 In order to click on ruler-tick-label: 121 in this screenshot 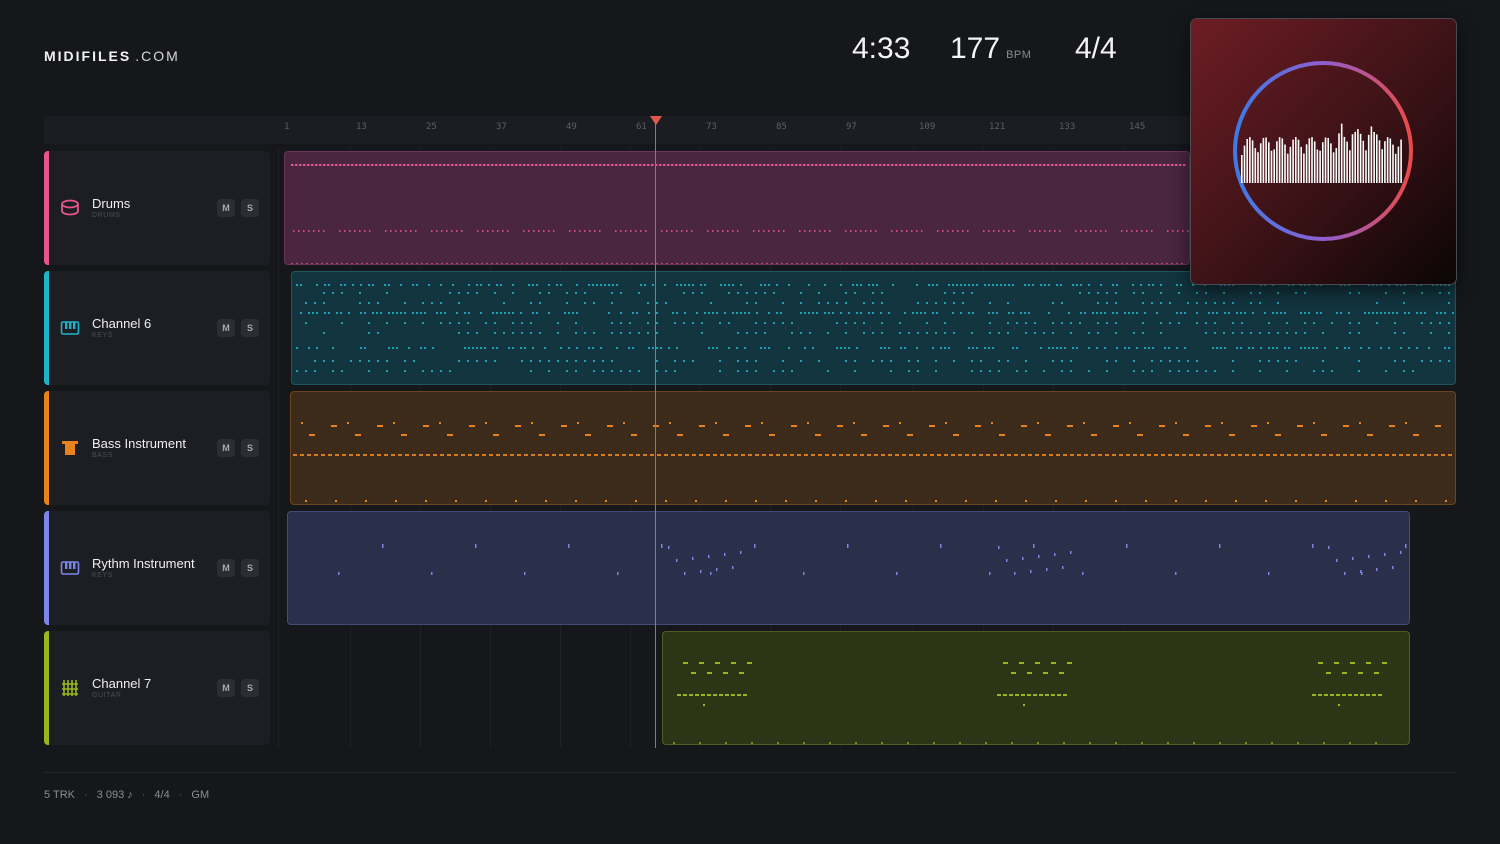, I will do `click(997, 127)`.